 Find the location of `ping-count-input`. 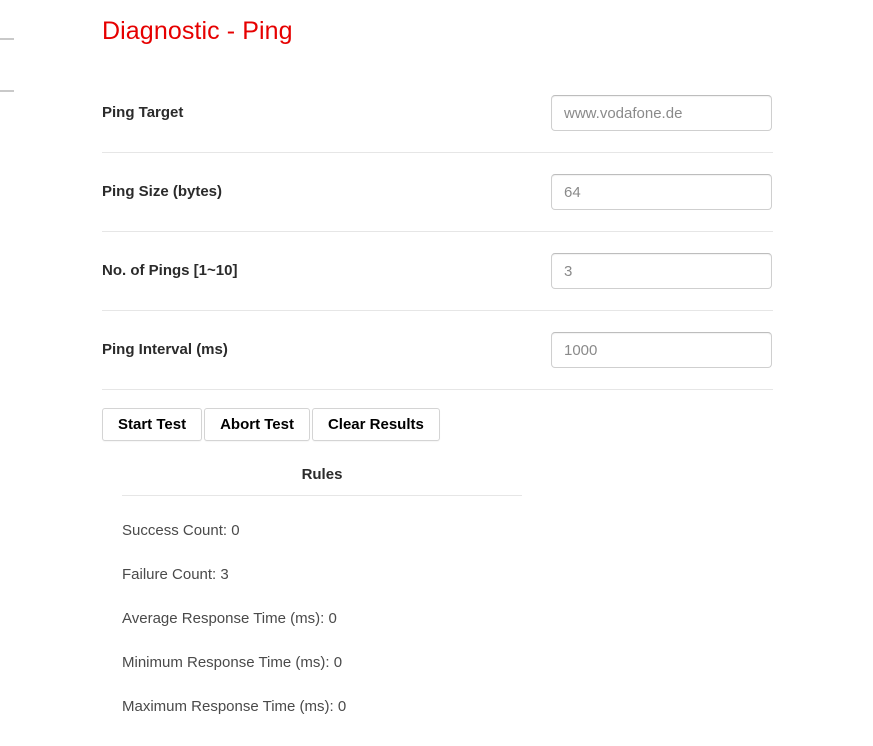

ping-count-input is located at coordinates (661, 271).